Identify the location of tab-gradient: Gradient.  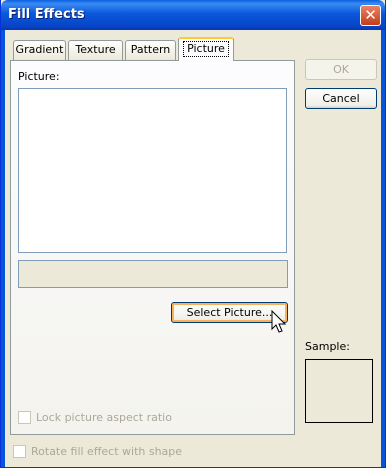
(39, 50).